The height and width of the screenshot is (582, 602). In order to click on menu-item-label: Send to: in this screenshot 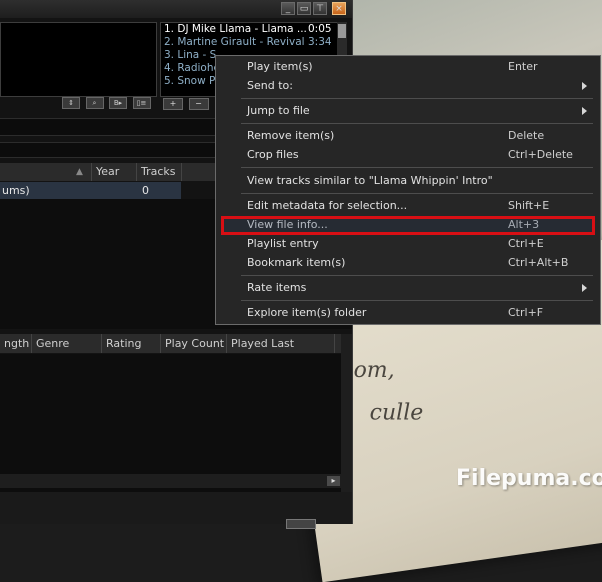, I will do `click(270, 85)`.